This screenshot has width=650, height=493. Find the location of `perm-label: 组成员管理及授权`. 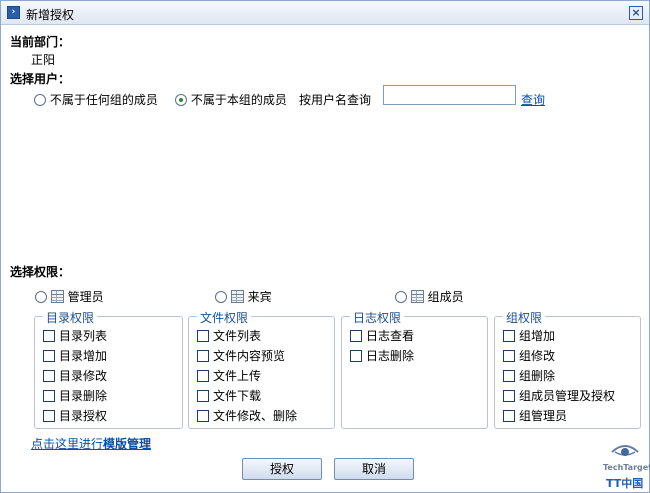

perm-label: 组成员管理及授权 is located at coordinates (567, 396).